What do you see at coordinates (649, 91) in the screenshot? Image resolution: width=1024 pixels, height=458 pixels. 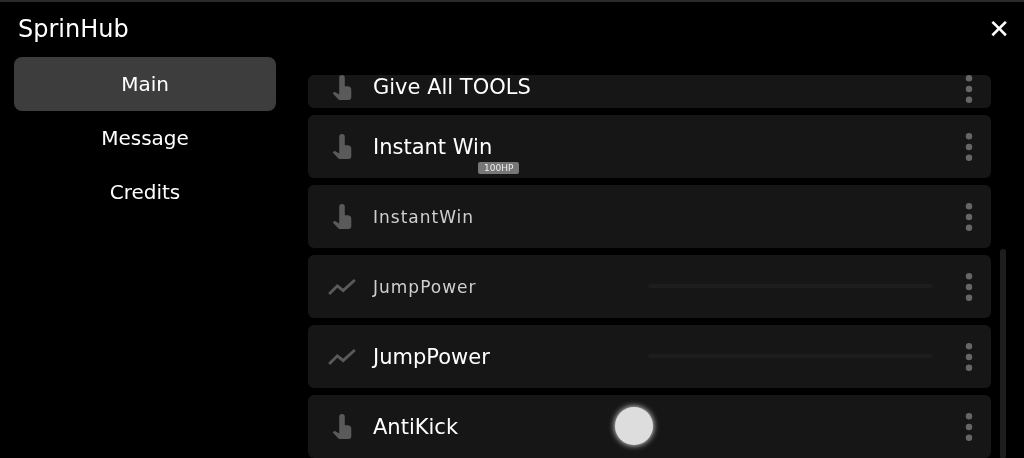 I see `feature-row: Give All TOOLS` at bounding box center [649, 91].